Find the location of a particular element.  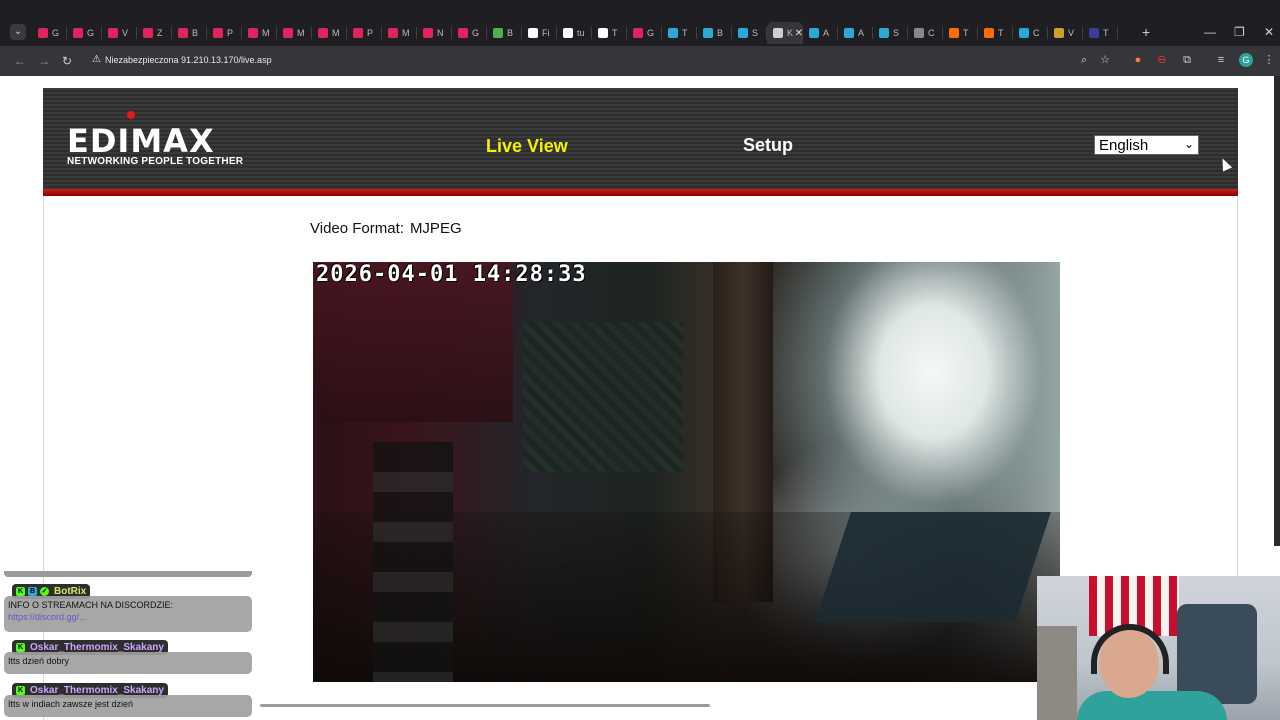

new-tab-button: + is located at coordinates (1146, 32).